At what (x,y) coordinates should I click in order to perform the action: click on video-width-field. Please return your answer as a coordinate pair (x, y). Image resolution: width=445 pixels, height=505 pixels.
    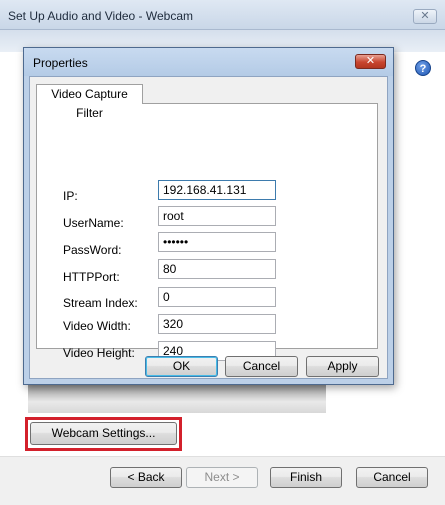
    Looking at the image, I should click on (217, 324).